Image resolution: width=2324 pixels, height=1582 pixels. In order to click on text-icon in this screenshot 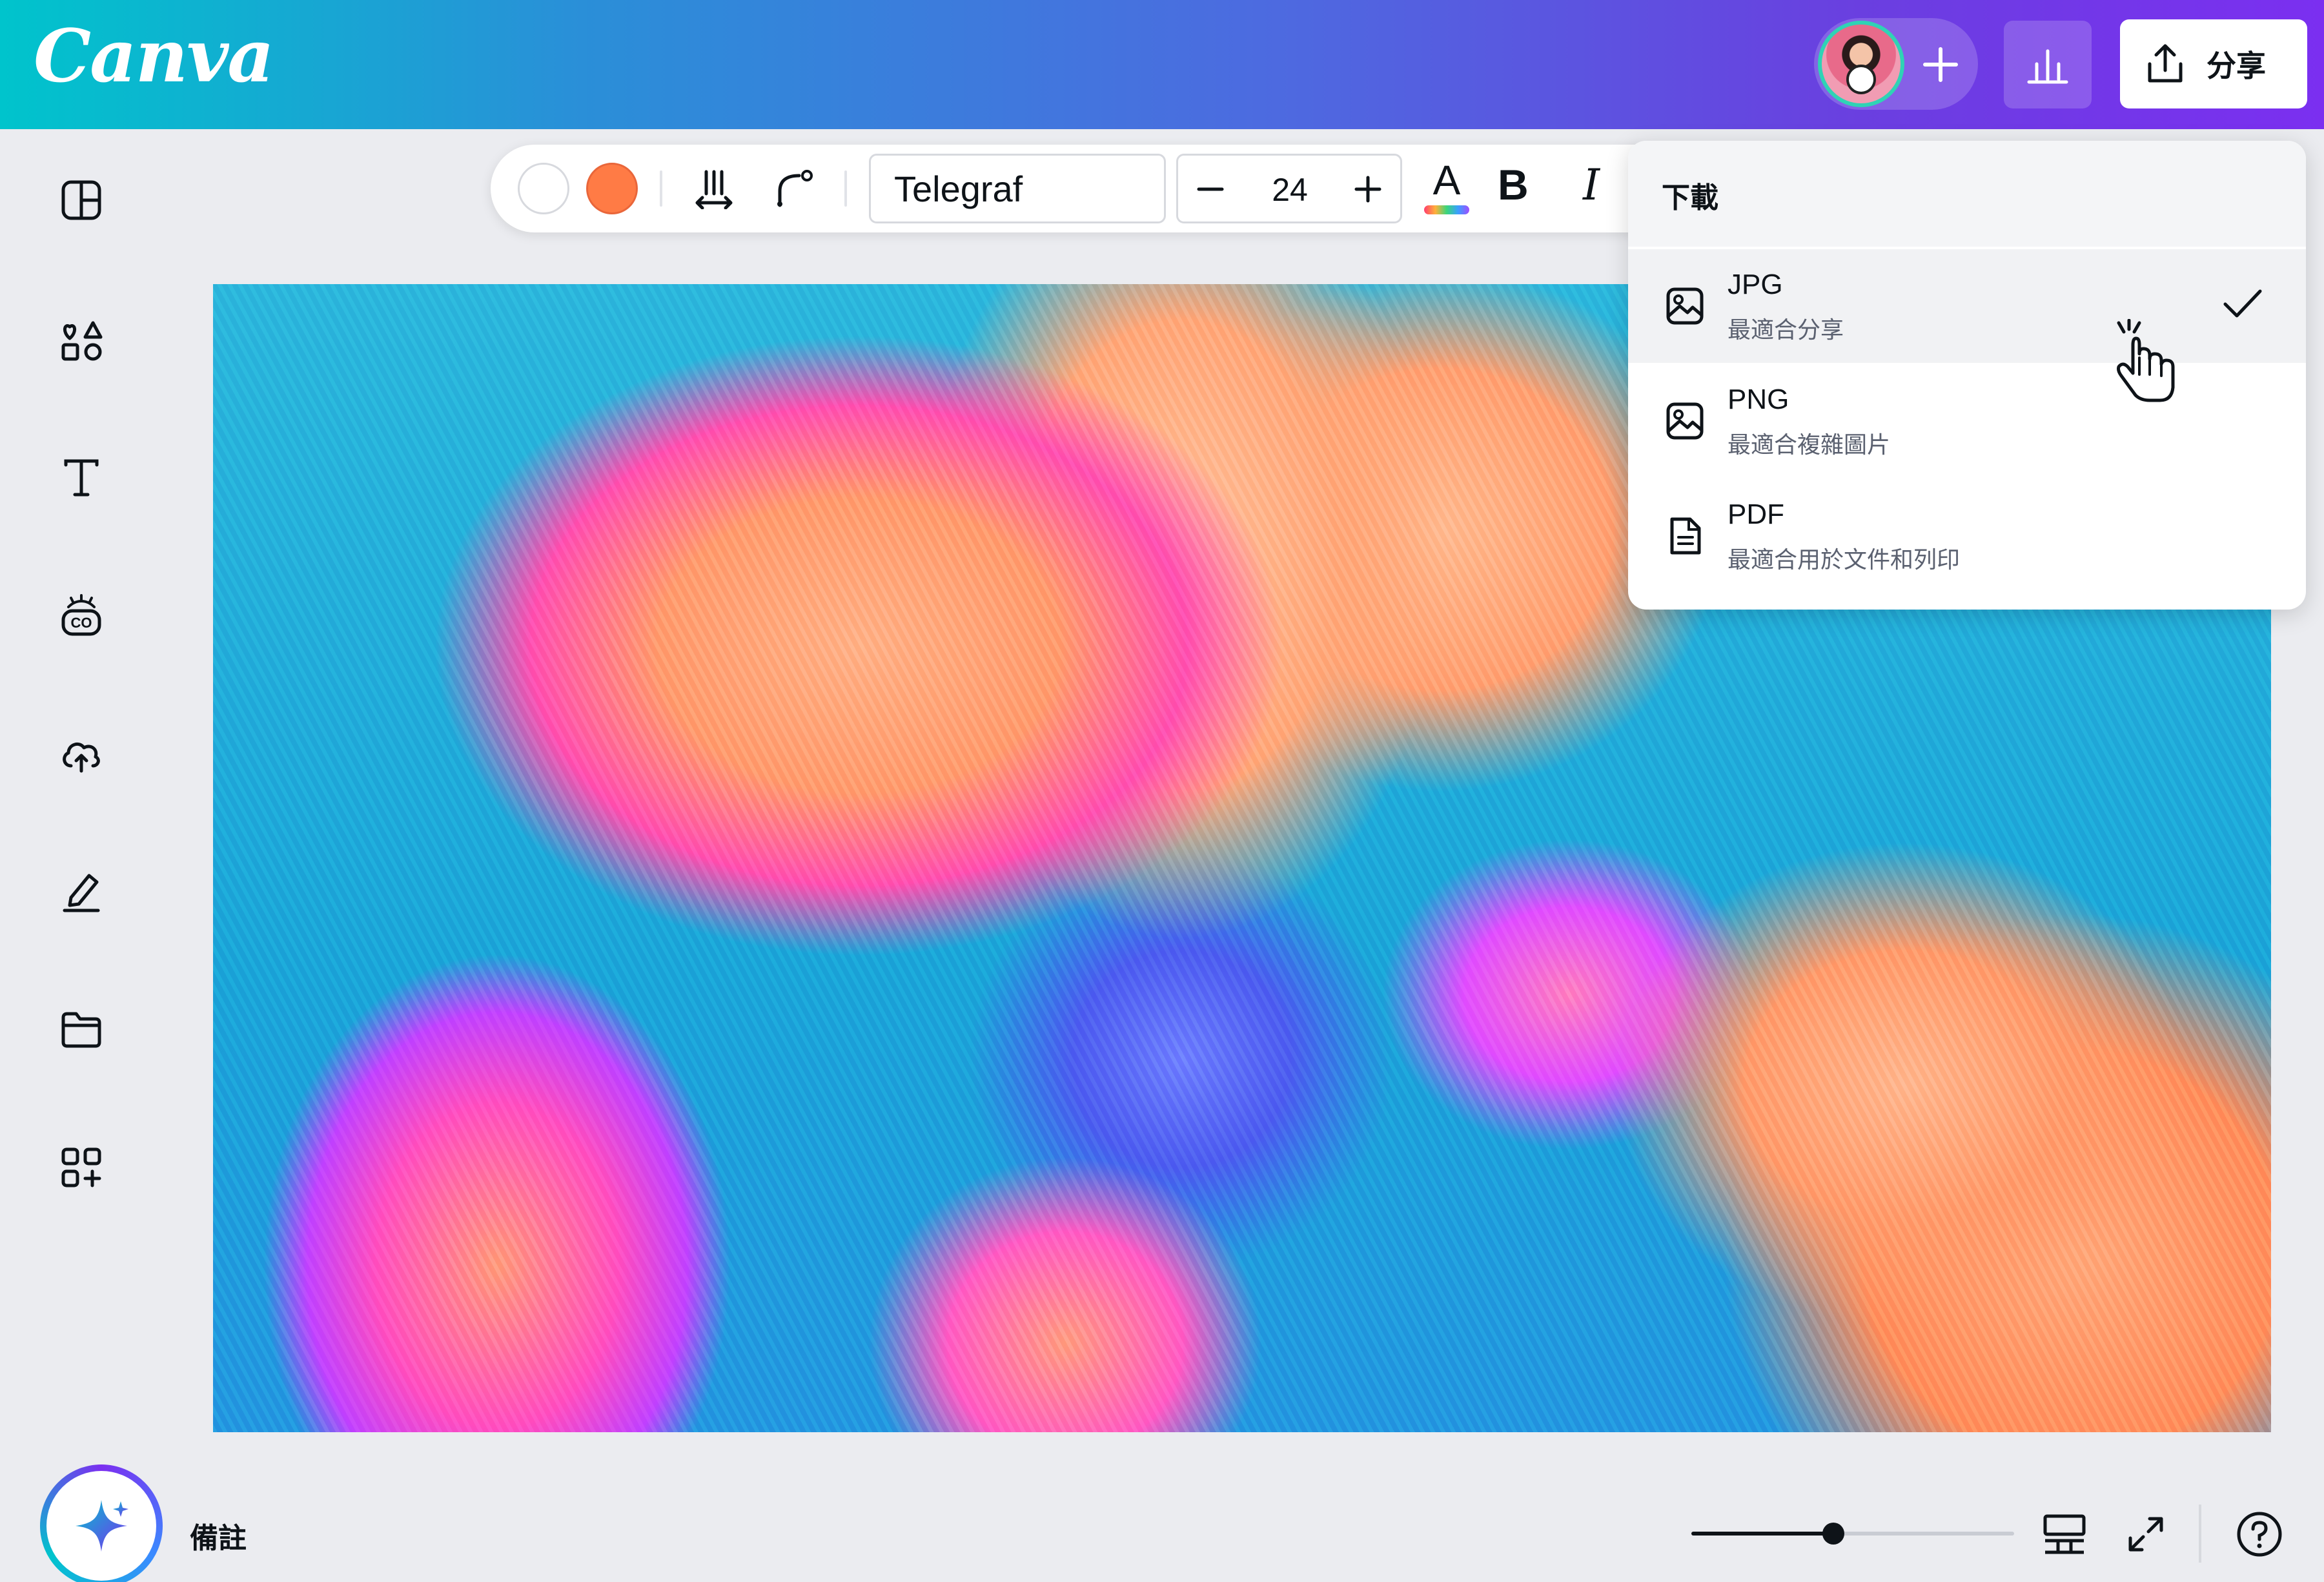, I will do `click(81, 478)`.